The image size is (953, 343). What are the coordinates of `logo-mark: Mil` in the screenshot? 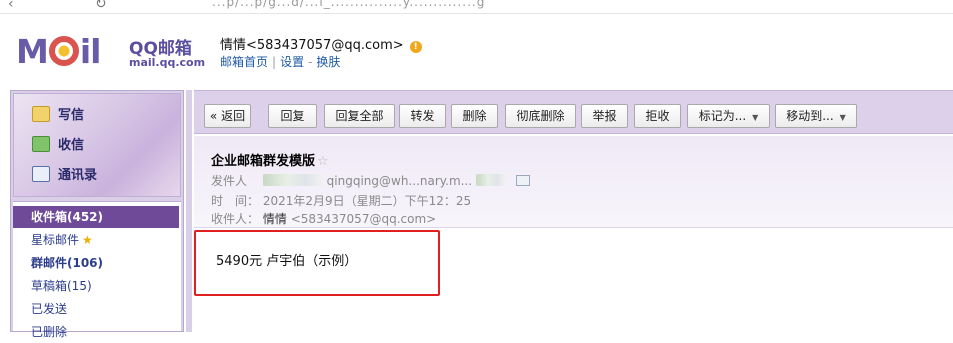 It's located at (58, 51).